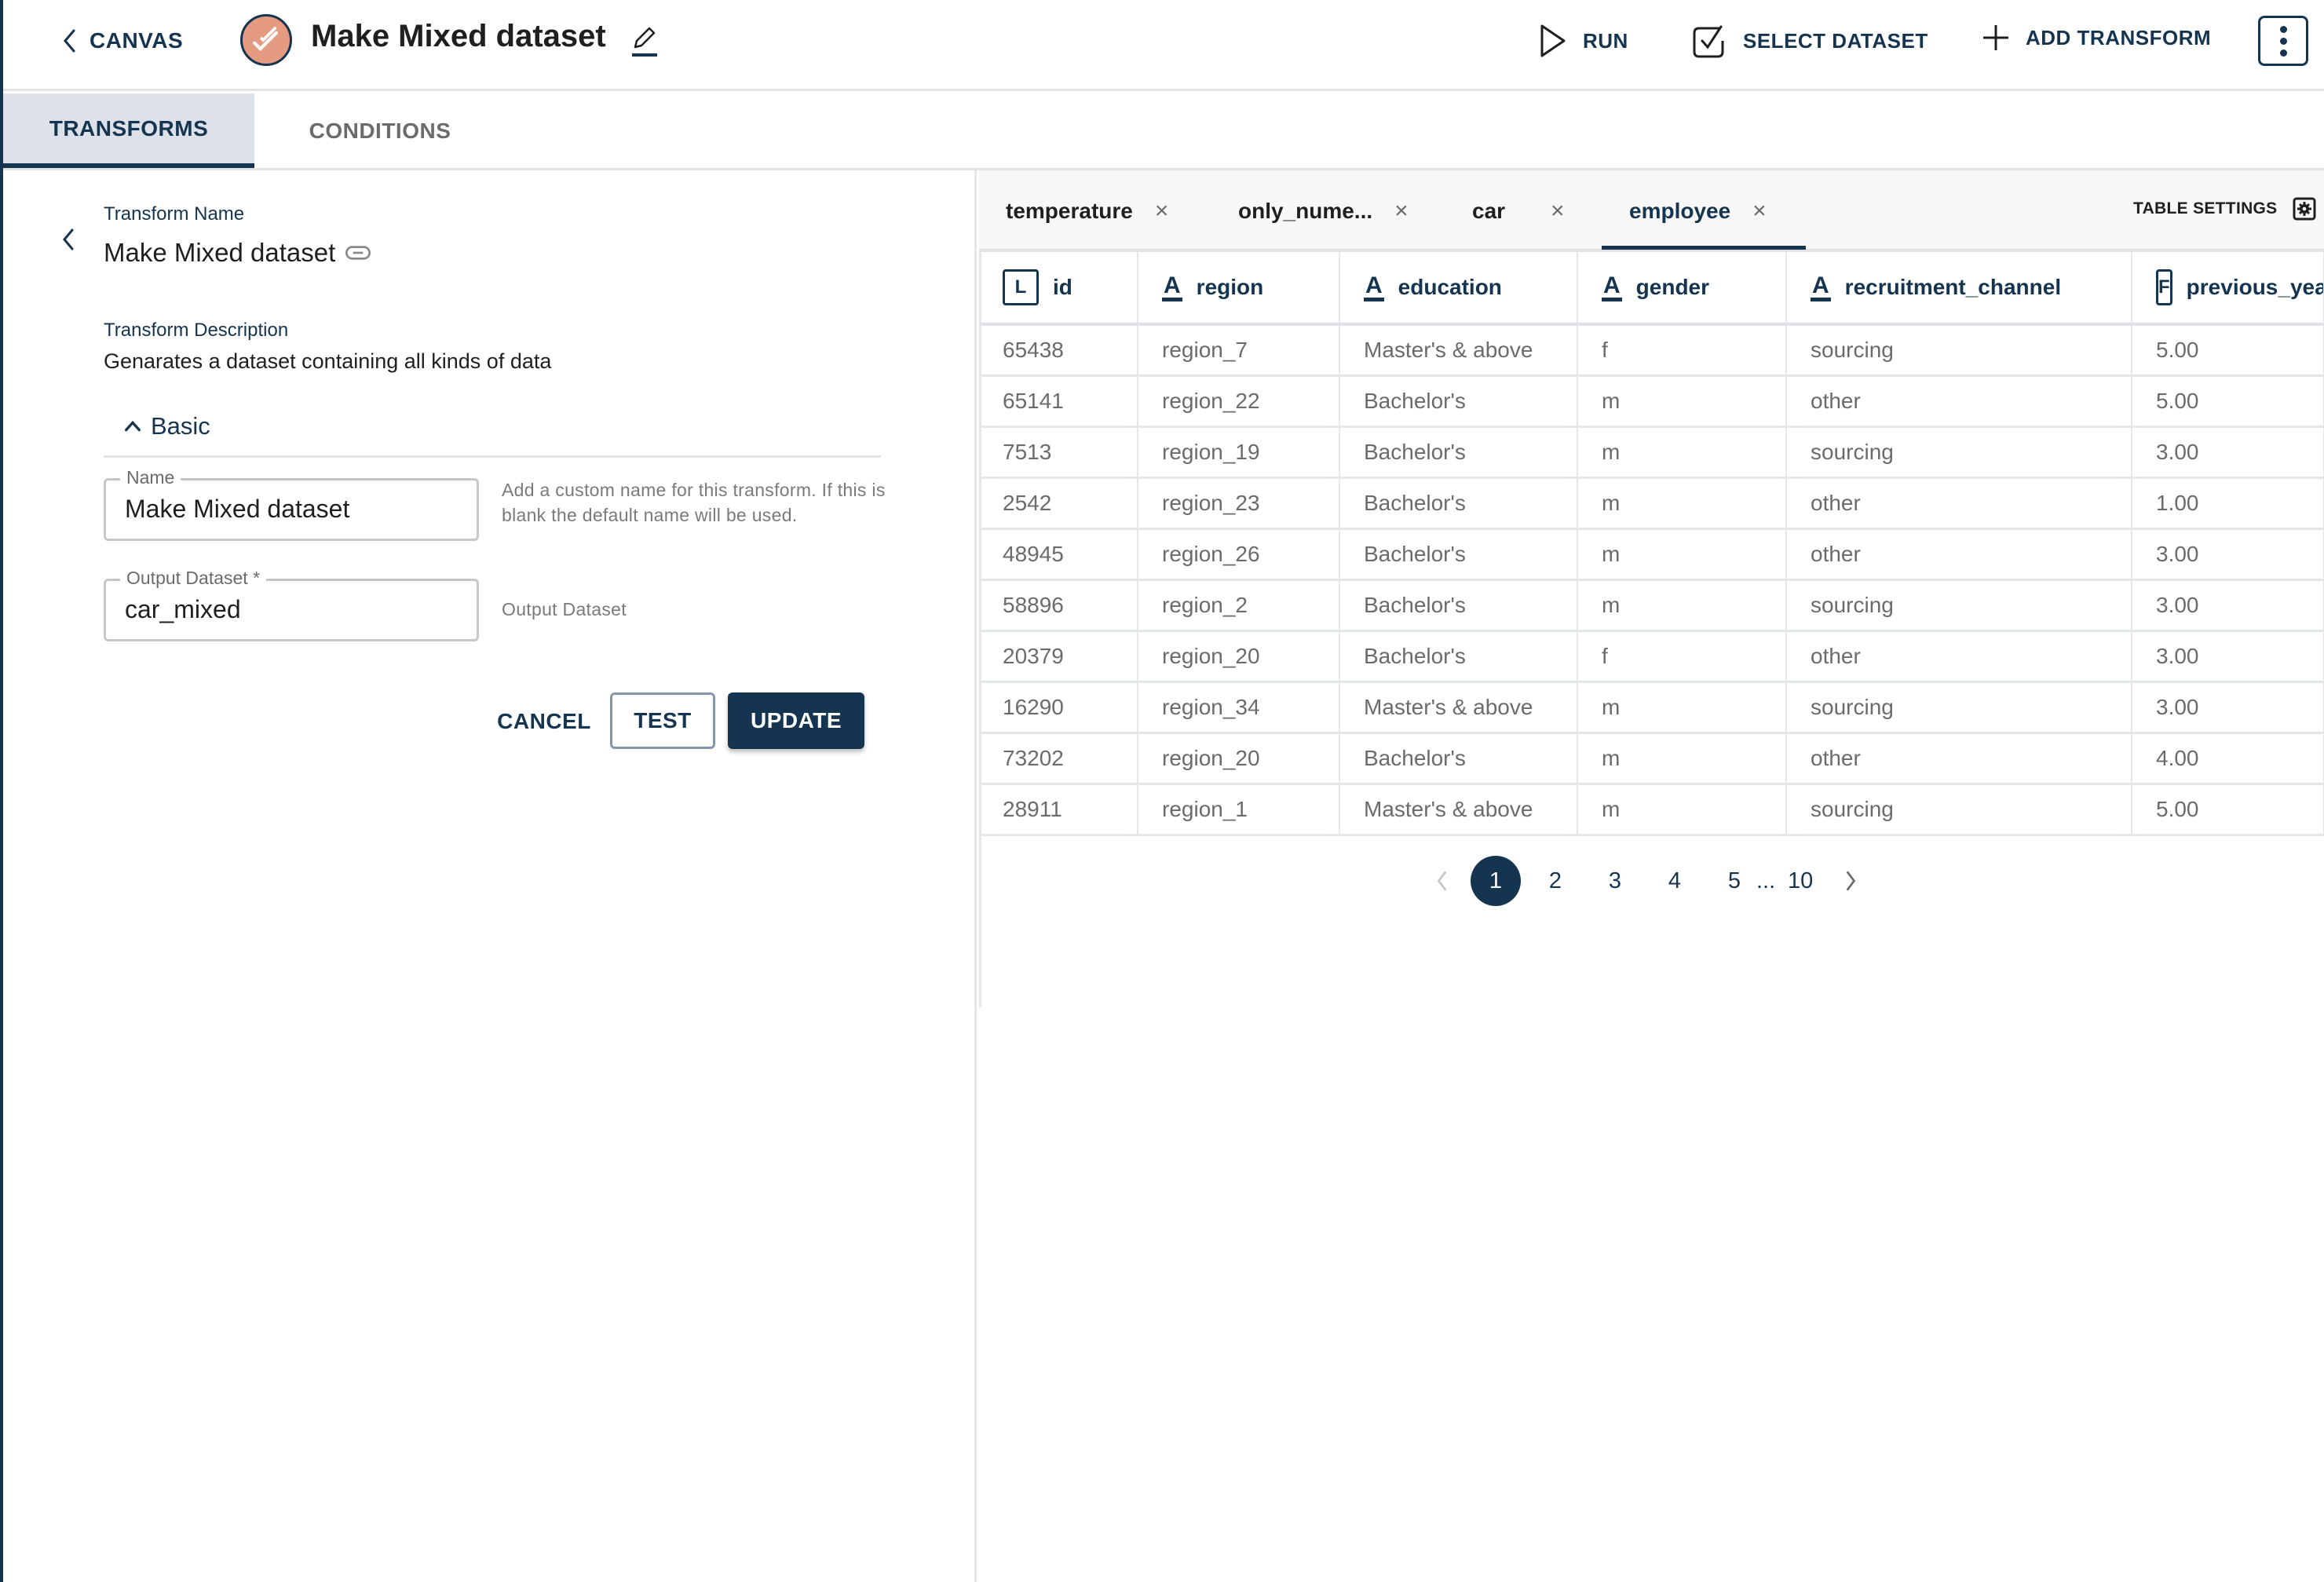 The image size is (2324, 1582). I want to click on chevron-right-icon, so click(1851, 881).